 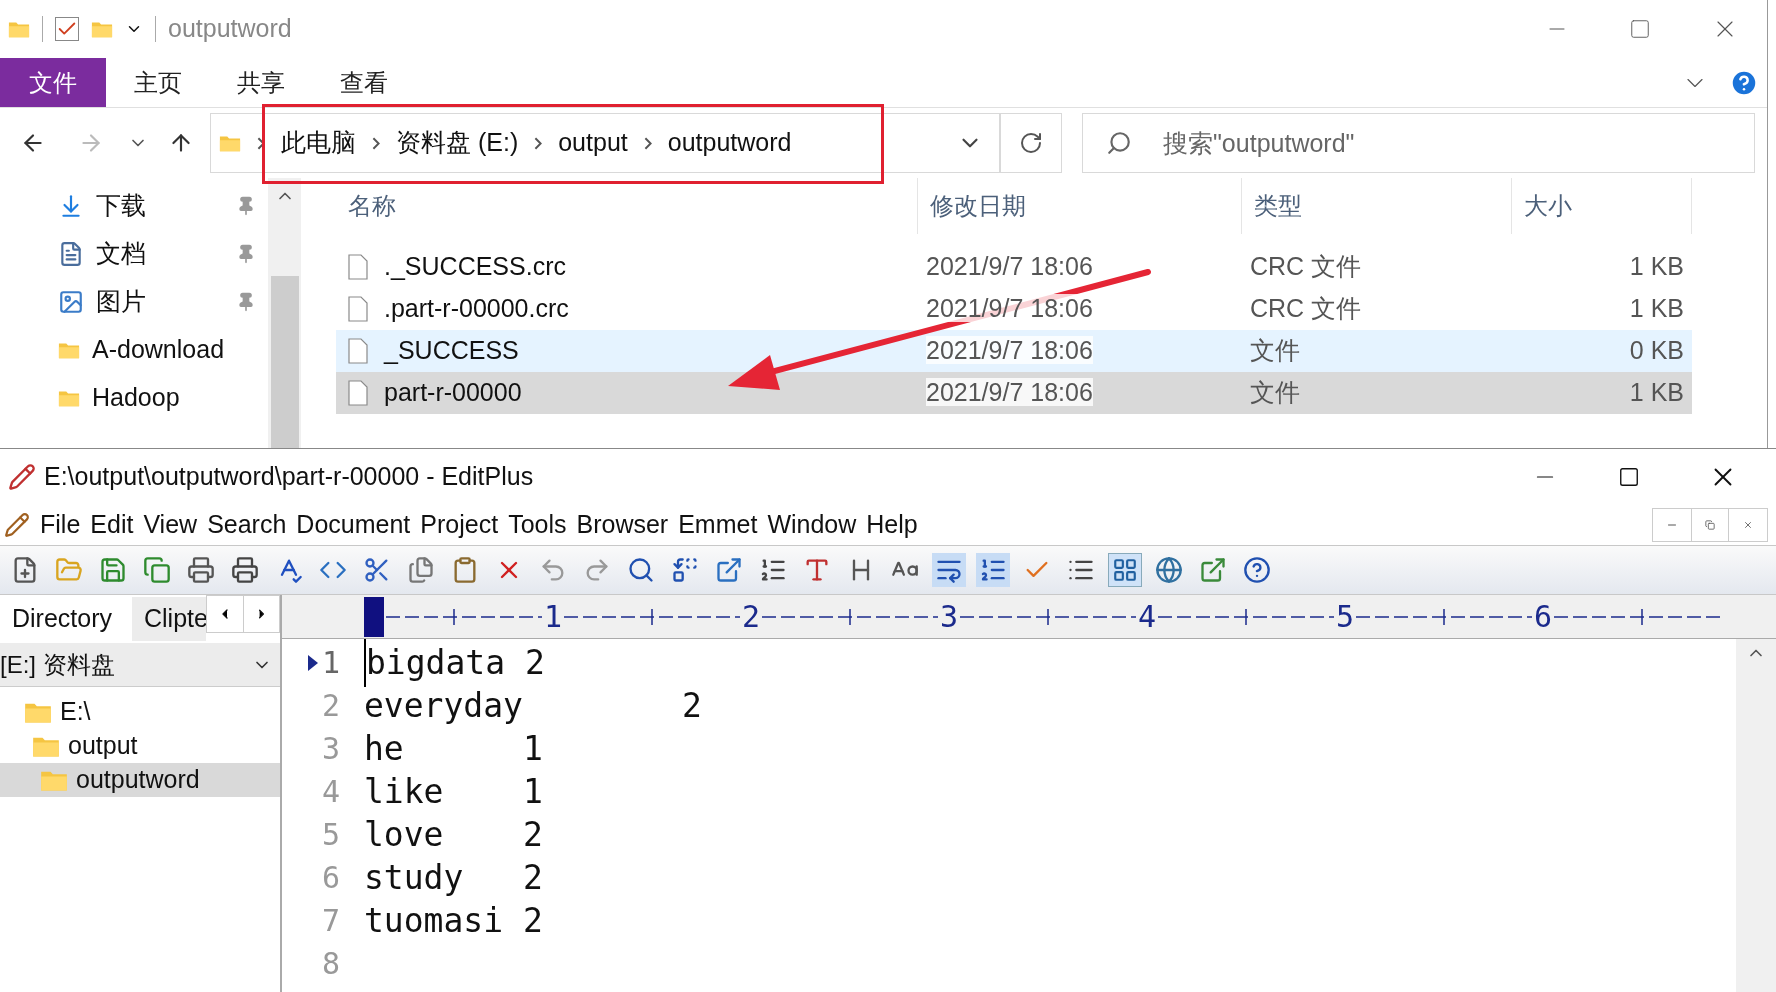 What do you see at coordinates (289, 477) in the screenshot?
I see `window-title: E:\output\outputword\part-r-00000 - EditPlus` at bounding box center [289, 477].